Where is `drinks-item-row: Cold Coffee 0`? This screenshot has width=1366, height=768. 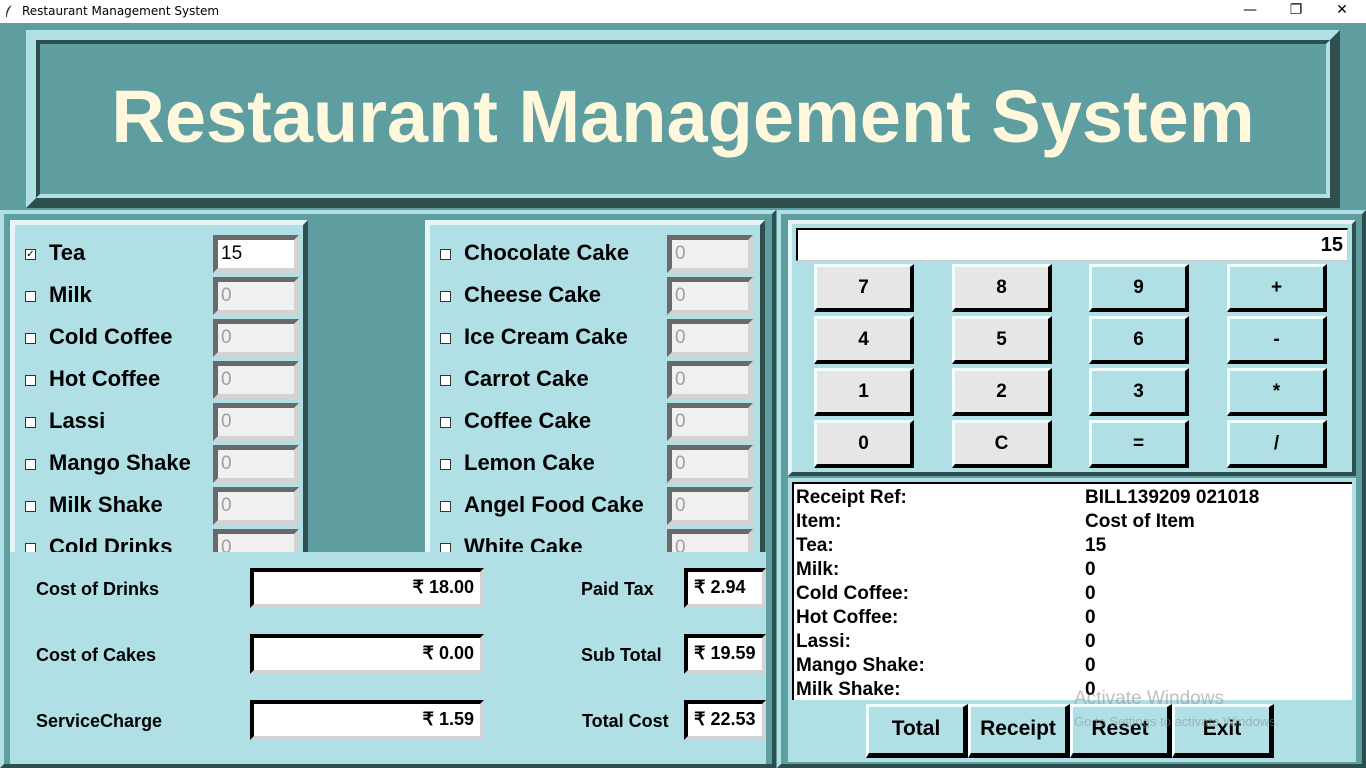
drinks-item-row: Cold Coffee 0 is located at coordinates (159, 338).